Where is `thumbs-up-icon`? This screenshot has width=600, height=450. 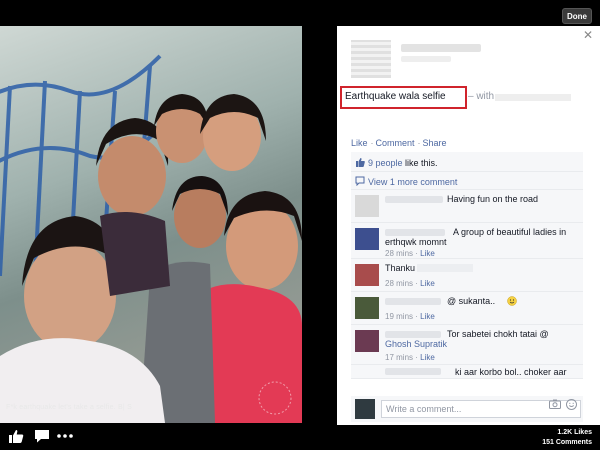 thumbs-up-icon is located at coordinates (360, 162).